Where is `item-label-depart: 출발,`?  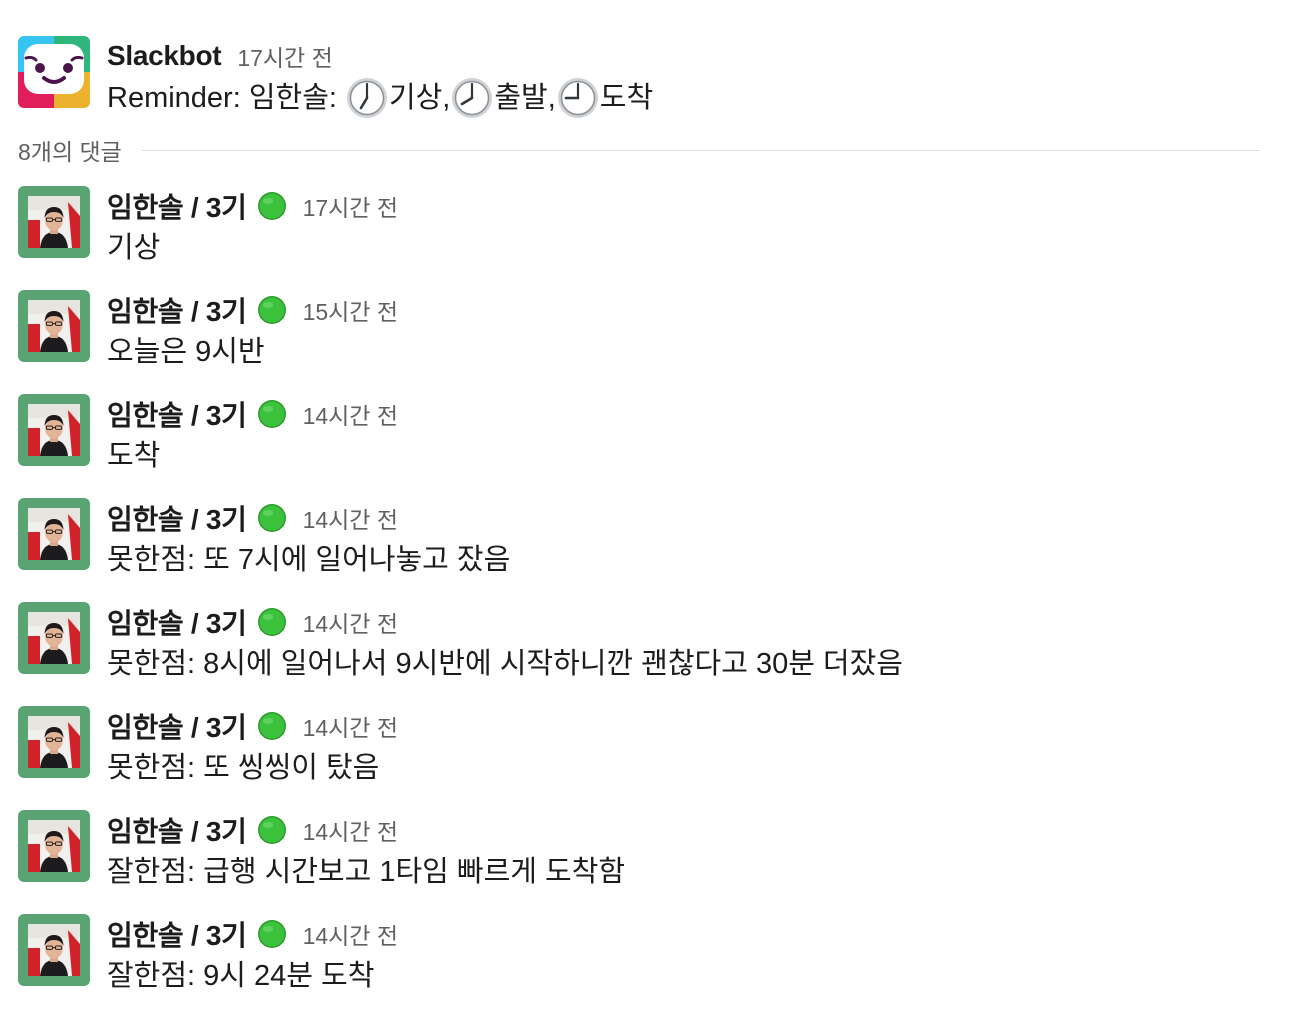
item-label-depart: 출발, is located at coordinates (525, 98).